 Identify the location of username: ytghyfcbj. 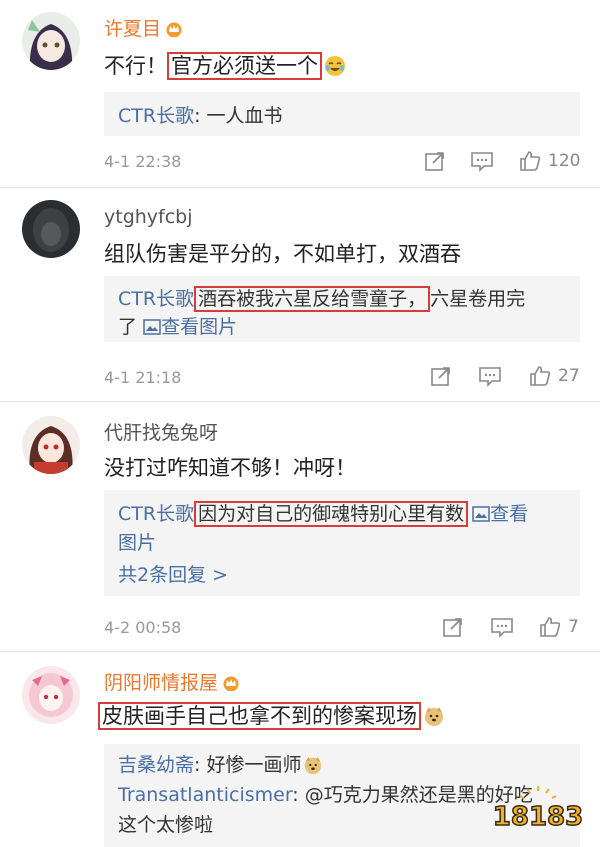
(148, 217).